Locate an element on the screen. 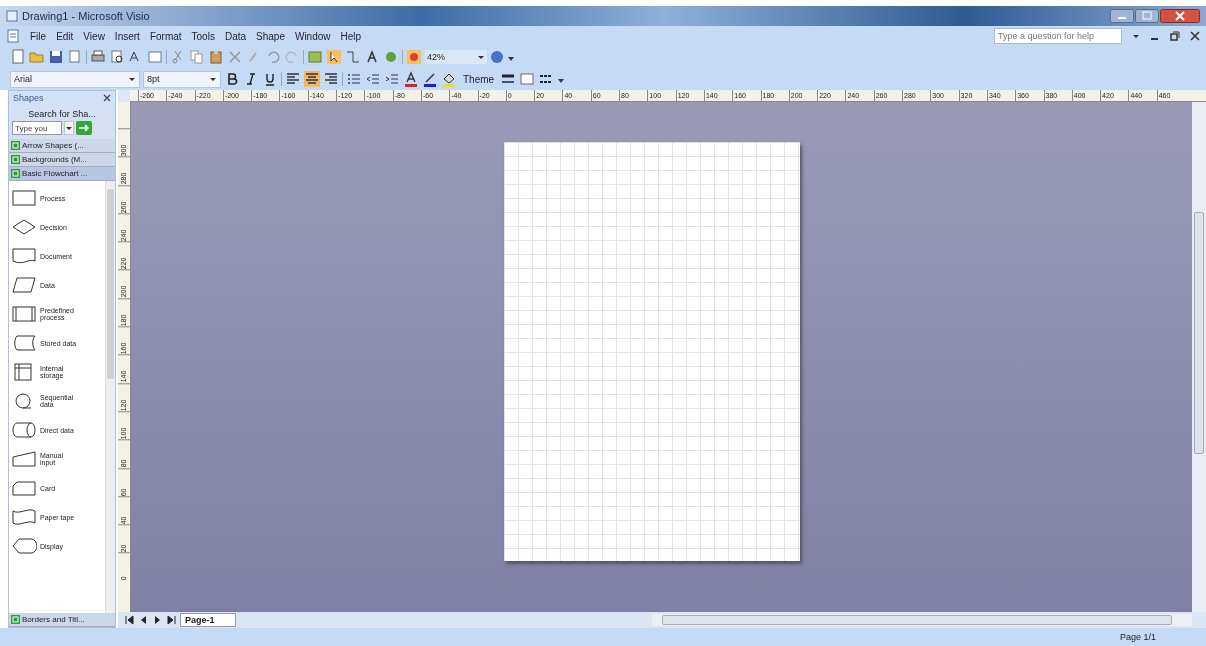 The width and height of the screenshot is (1206, 646). document-icon is located at coordinates (13, 36).